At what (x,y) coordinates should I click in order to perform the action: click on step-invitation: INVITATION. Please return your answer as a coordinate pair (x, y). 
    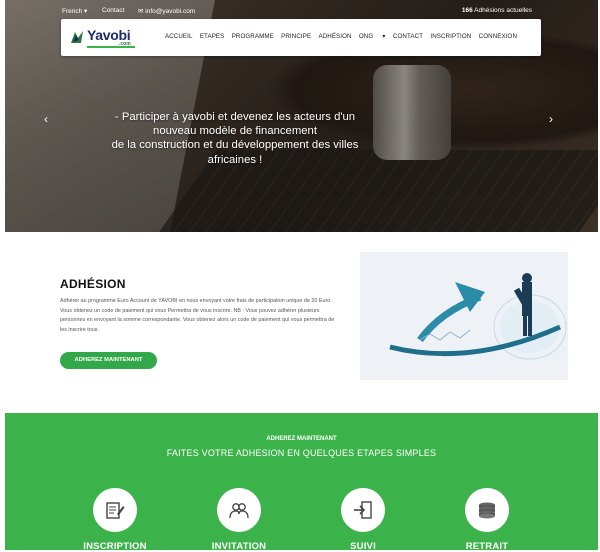
    Looking at the image, I should click on (239, 520).